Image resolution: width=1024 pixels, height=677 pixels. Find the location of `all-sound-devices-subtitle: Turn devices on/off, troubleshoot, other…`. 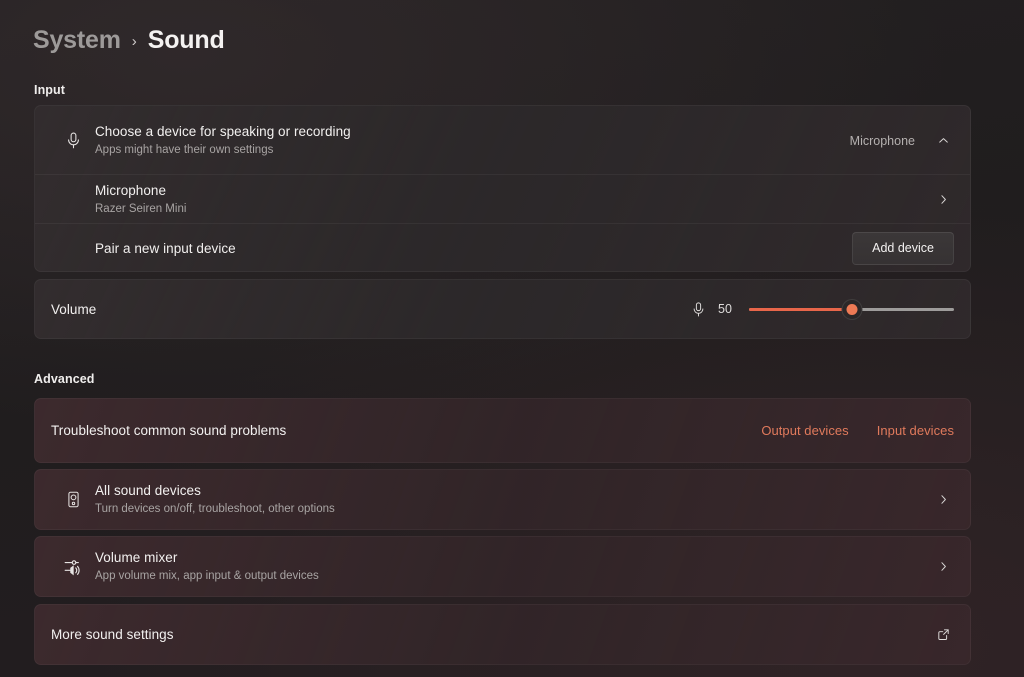

all-sound-devices-subtitle: Turn devices on/off, troubleshoot, other… is located at coordinates (215, 509).